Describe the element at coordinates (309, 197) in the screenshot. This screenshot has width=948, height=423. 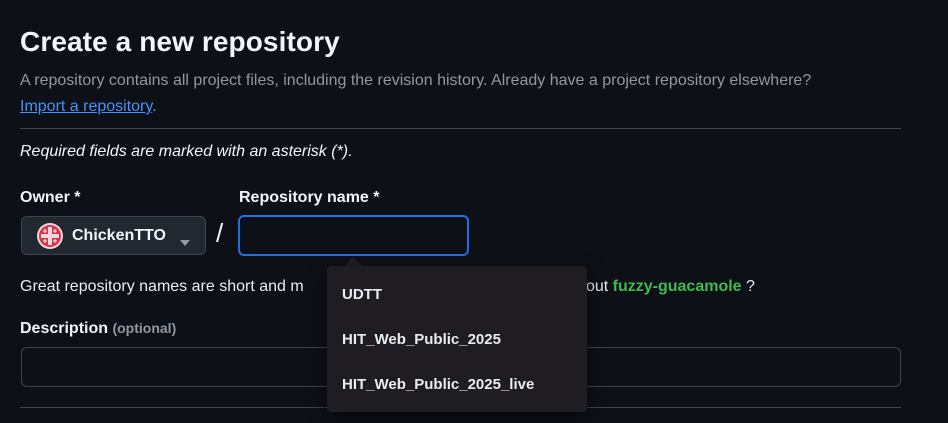
I see `repository-name-label: Repository name *` at that location.